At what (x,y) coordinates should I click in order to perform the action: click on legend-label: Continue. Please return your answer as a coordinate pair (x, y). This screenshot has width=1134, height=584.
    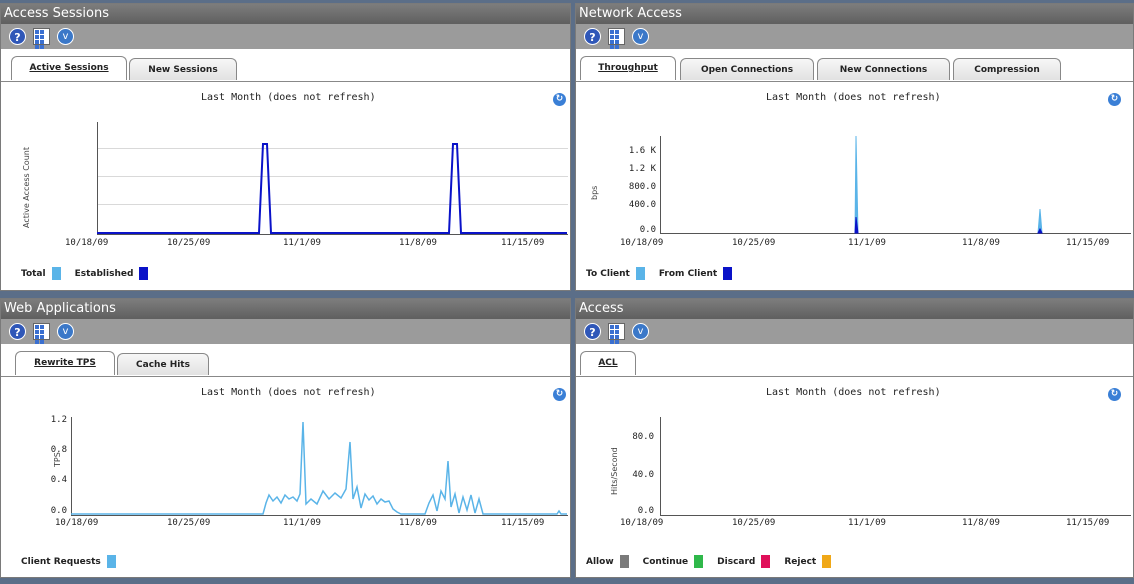
    Looking at the image, I should click on (665, 561).